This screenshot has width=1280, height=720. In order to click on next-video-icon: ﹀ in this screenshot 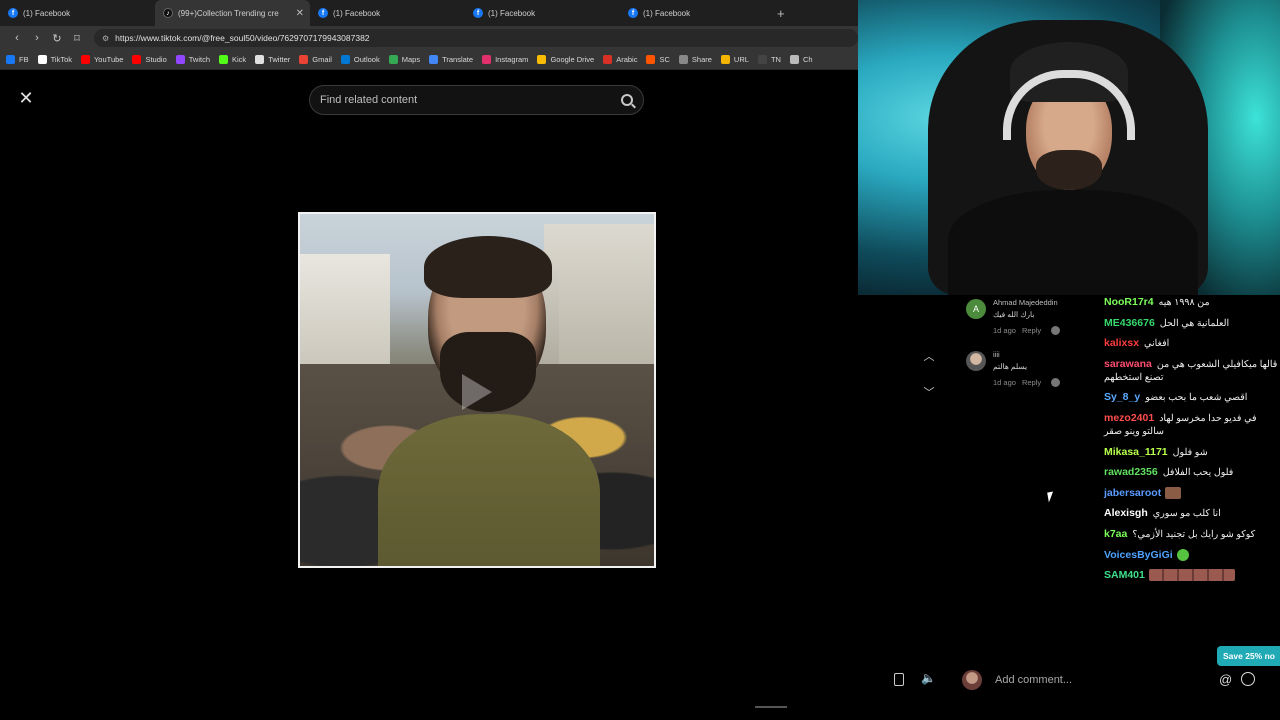, I will do `click(929, 402)`.